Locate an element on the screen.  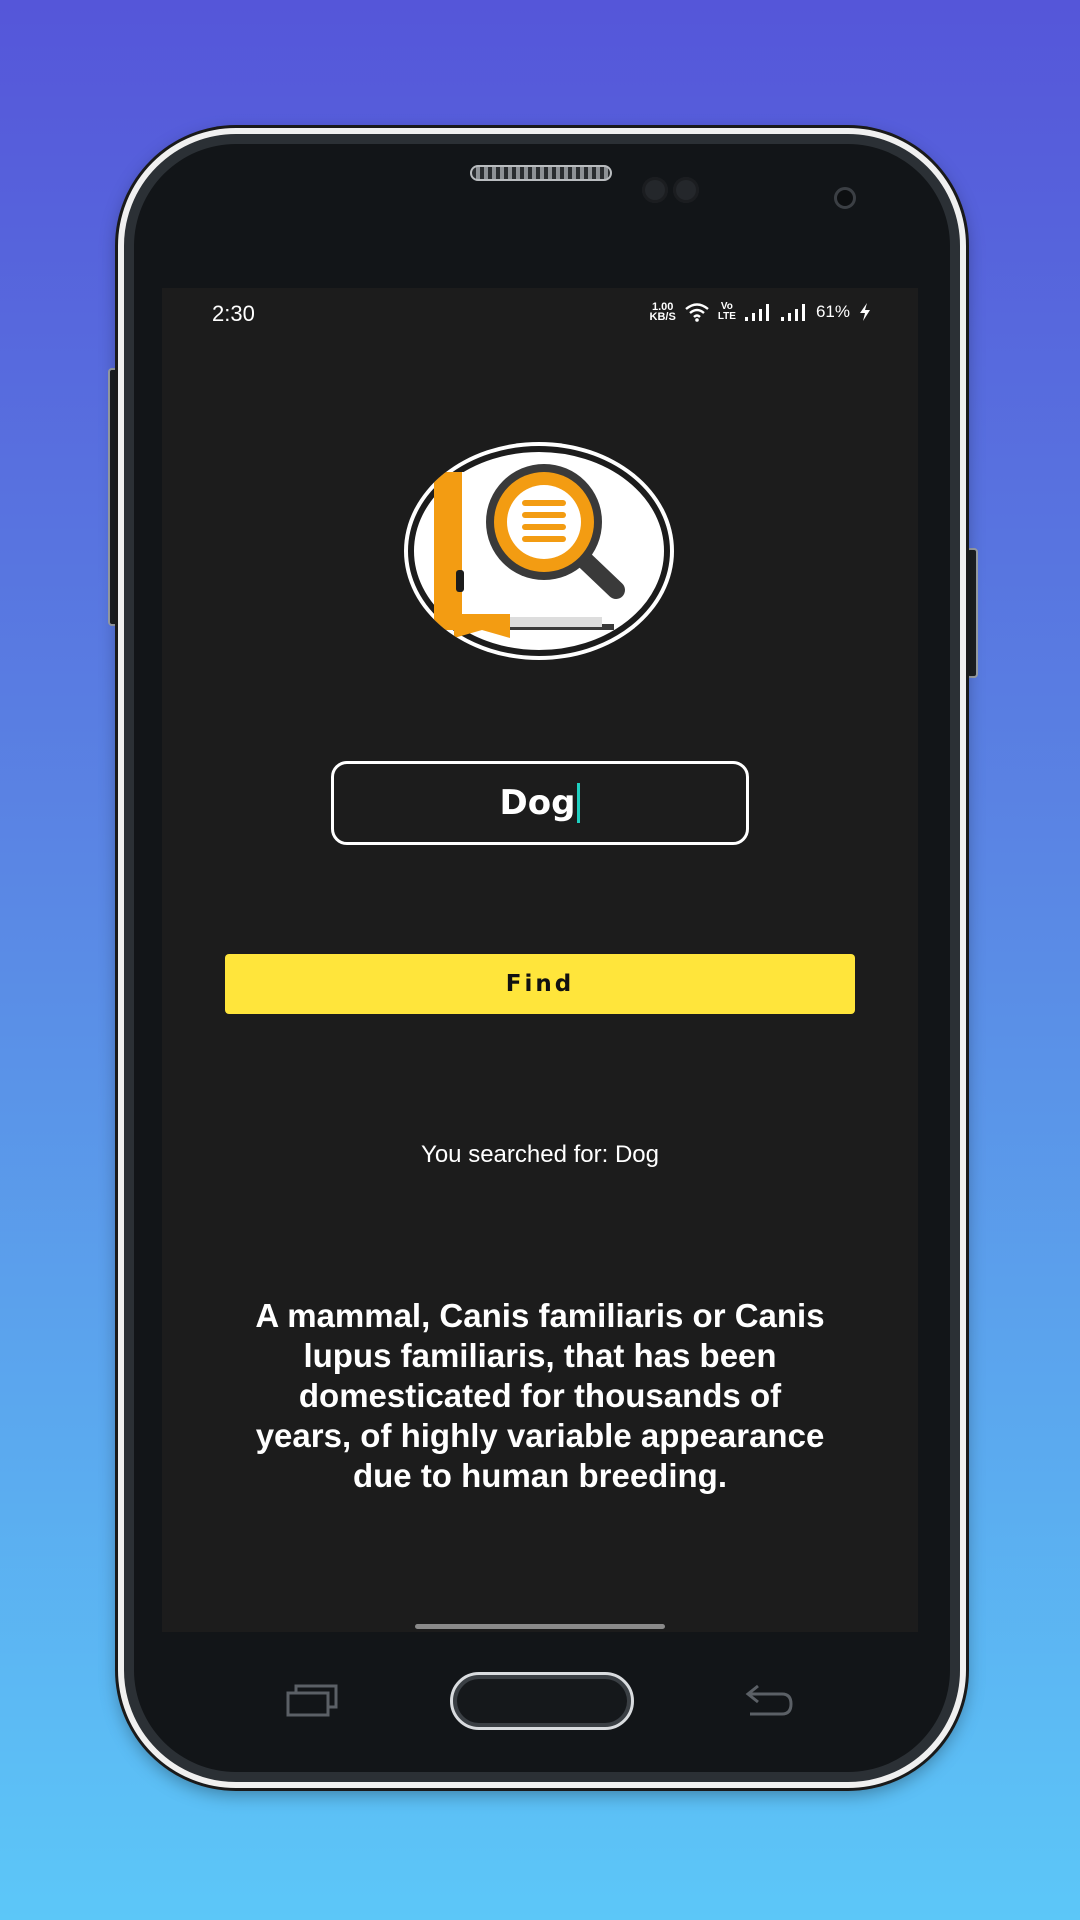
status-icons: 1.00 KB/S Vo LTE 61% is located at coordinates (760, 312).